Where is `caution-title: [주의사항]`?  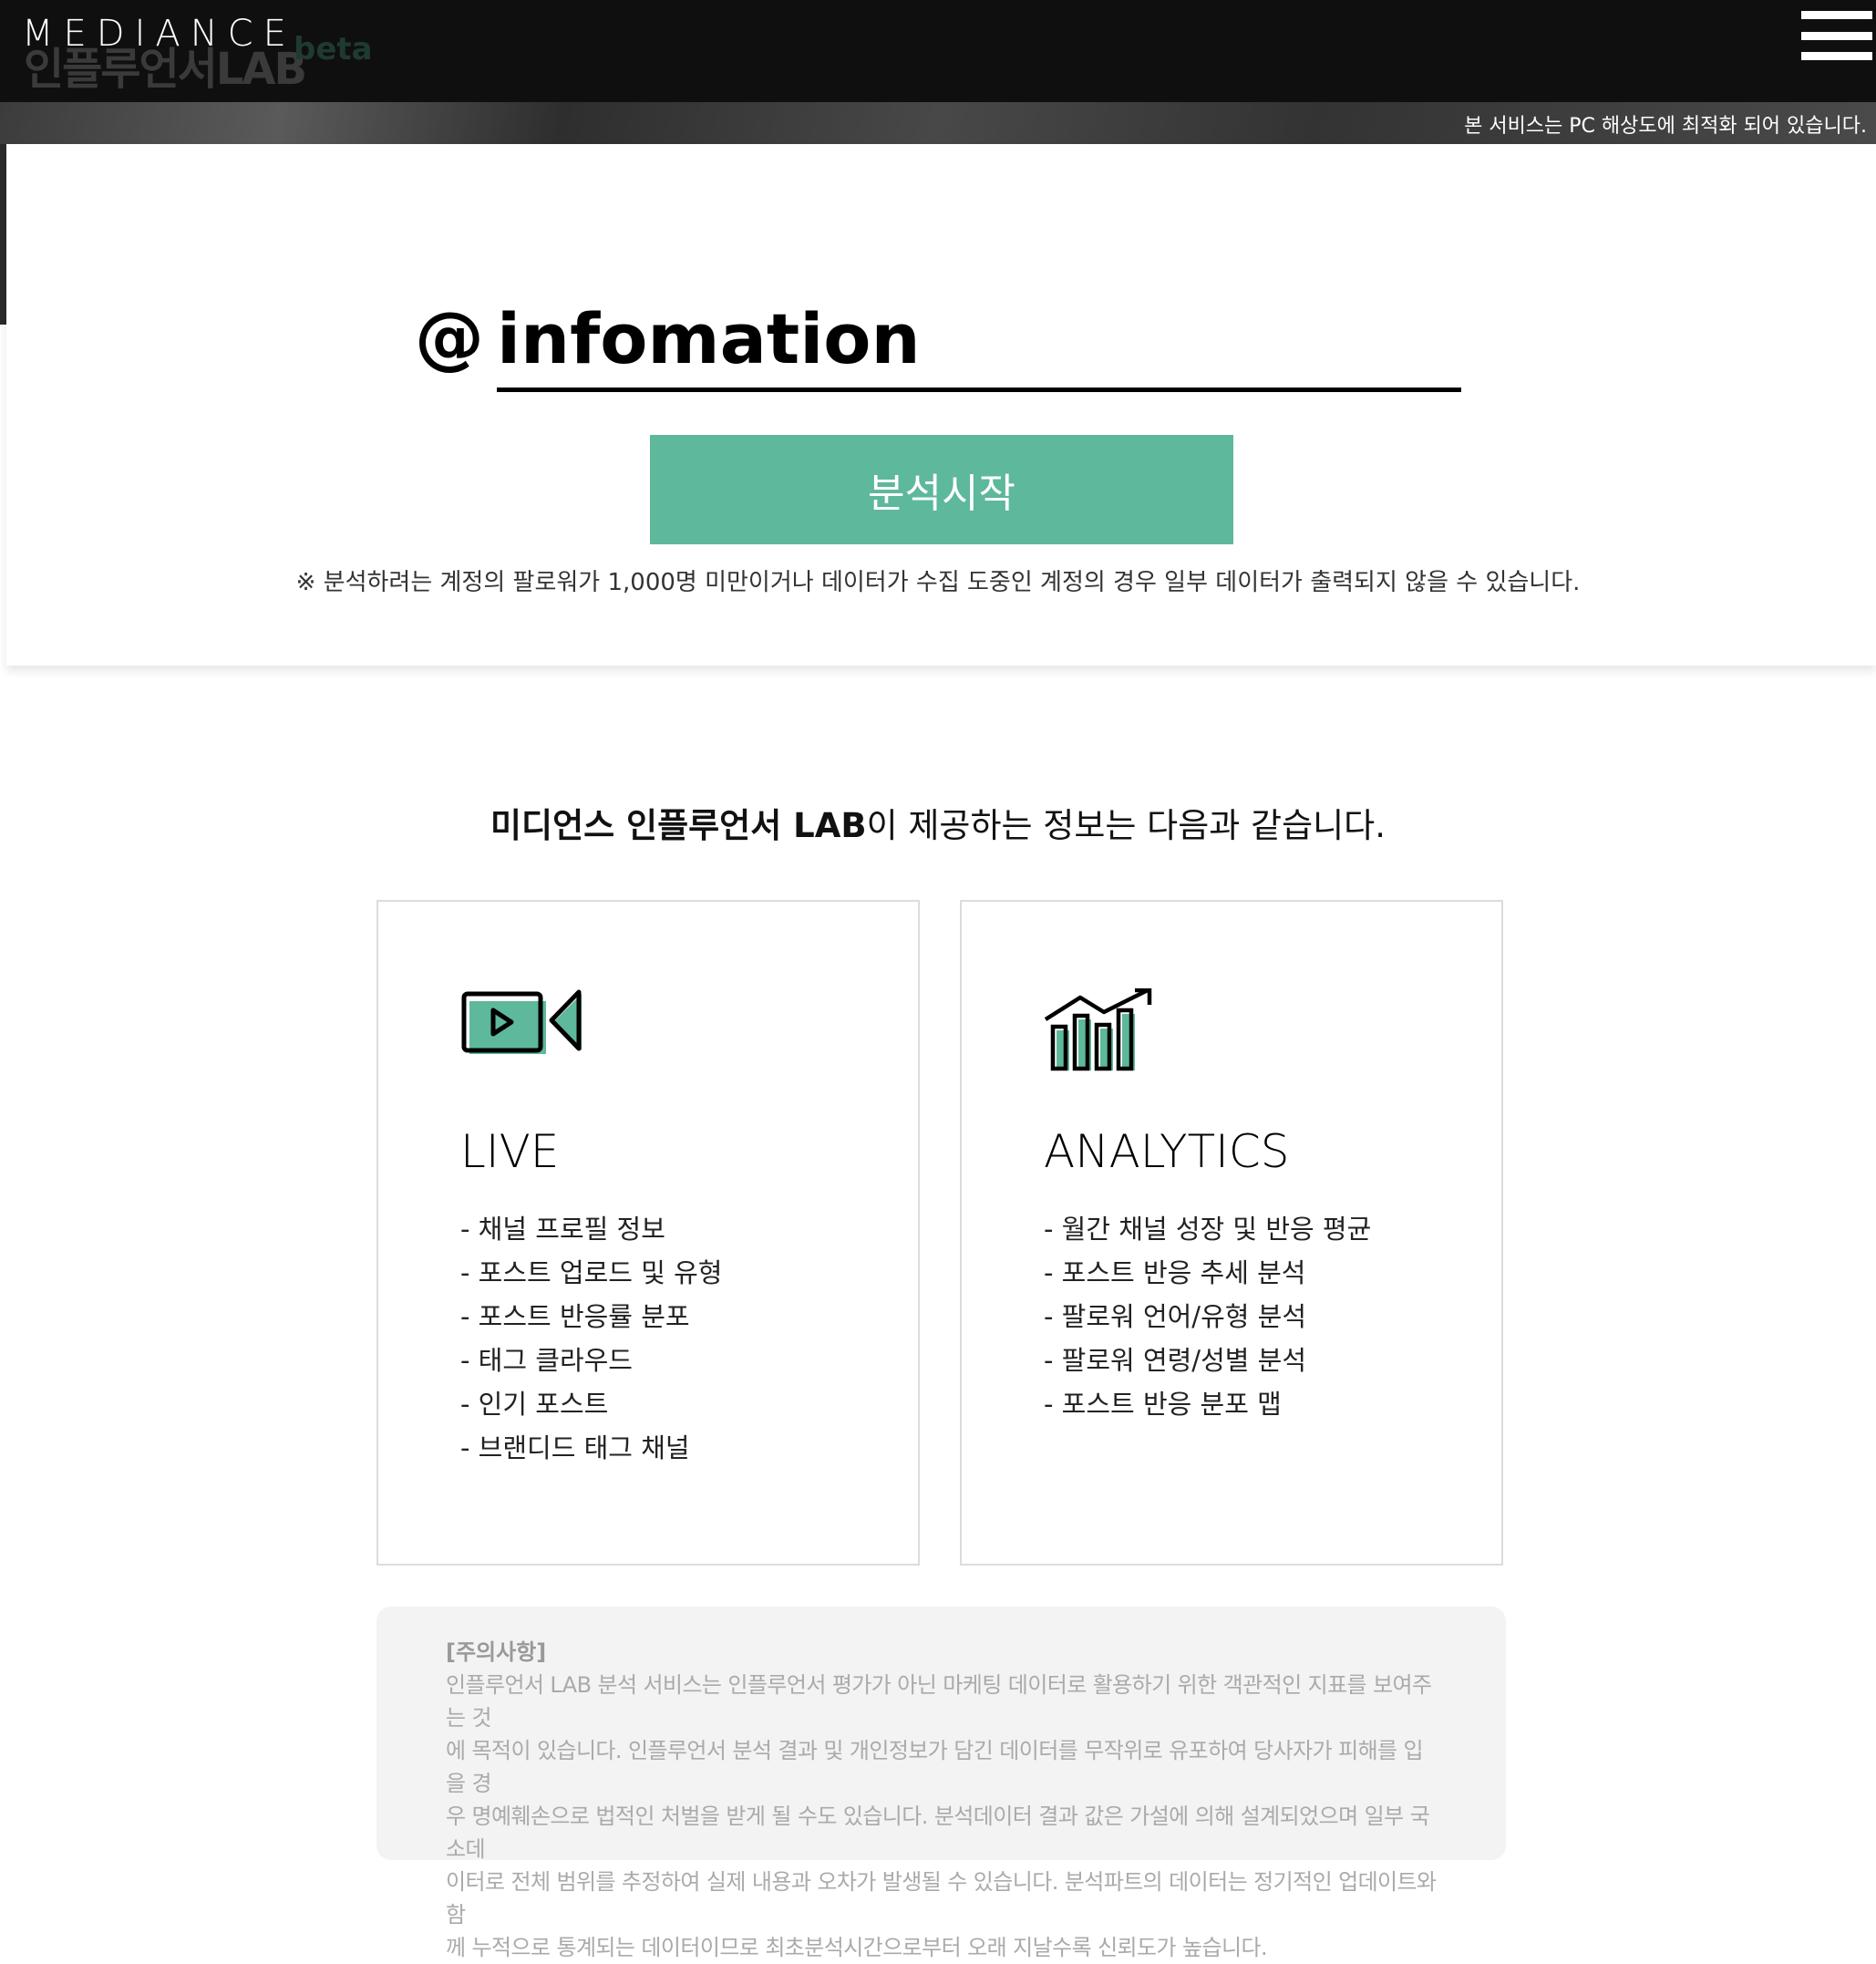 caution-title: [주의사항] is located at coordinates (496, 1652).